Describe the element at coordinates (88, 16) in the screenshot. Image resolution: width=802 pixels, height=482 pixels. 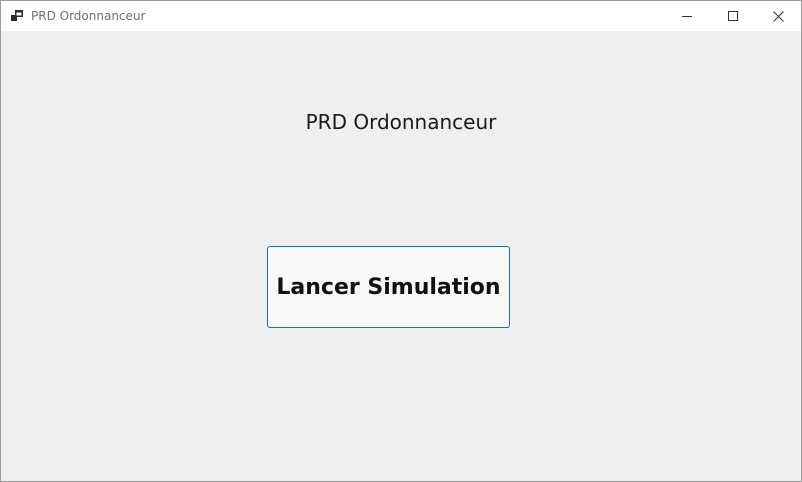
I see `window-title: PRD Ordonnanceur` at that location.